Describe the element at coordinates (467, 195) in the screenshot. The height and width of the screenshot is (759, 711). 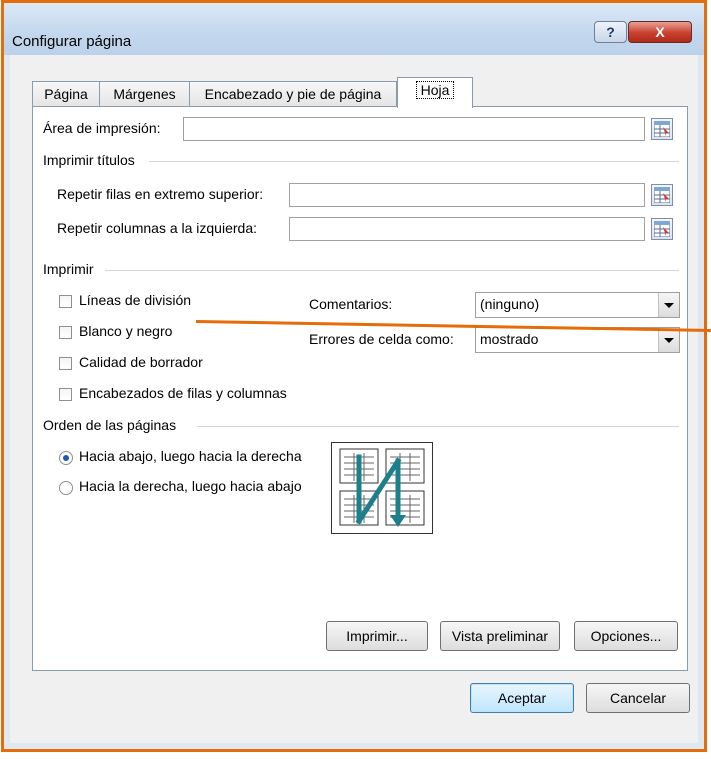
I see `repeat-rows-input` at that location.